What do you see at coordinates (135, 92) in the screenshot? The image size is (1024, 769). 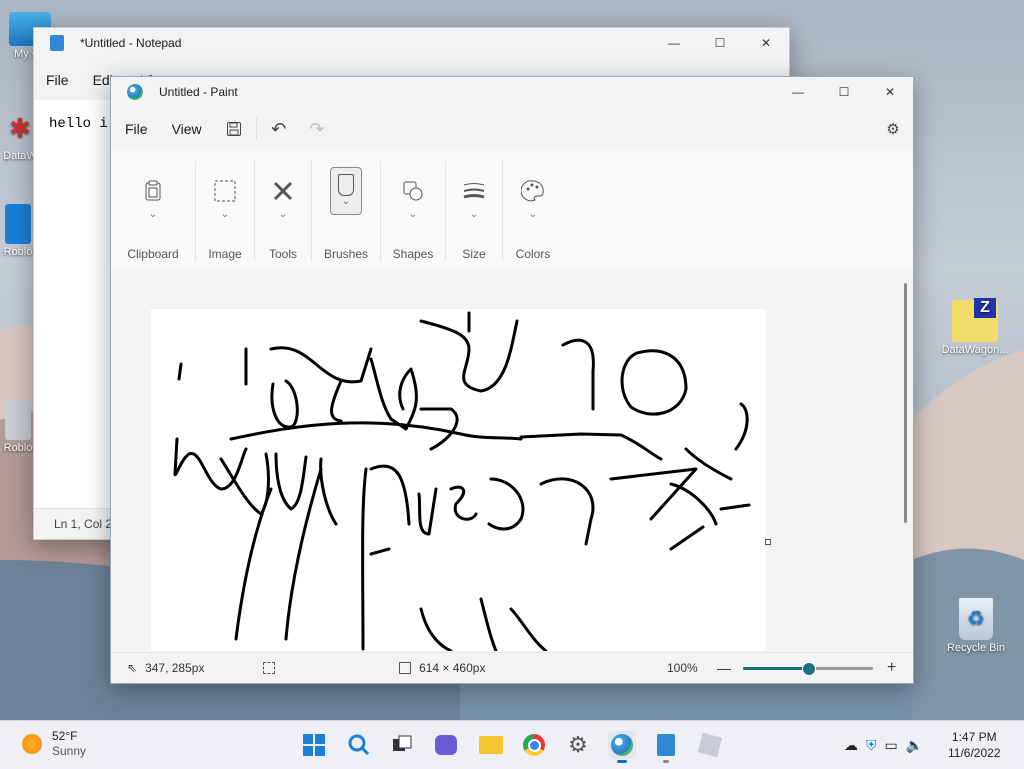 I see `paint-app-icon` at bounding box center [135, 92].